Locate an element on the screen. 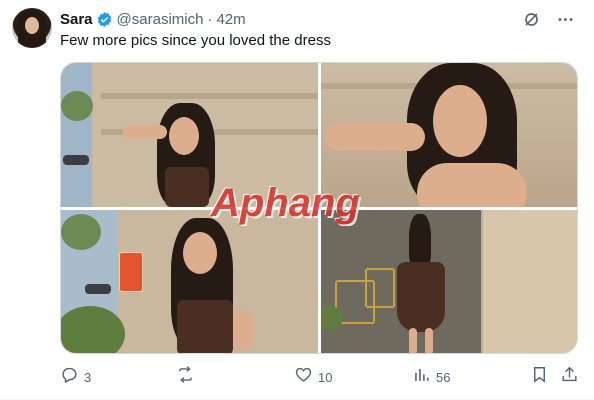  photo-1-arm is located at coordinates (145, 132).